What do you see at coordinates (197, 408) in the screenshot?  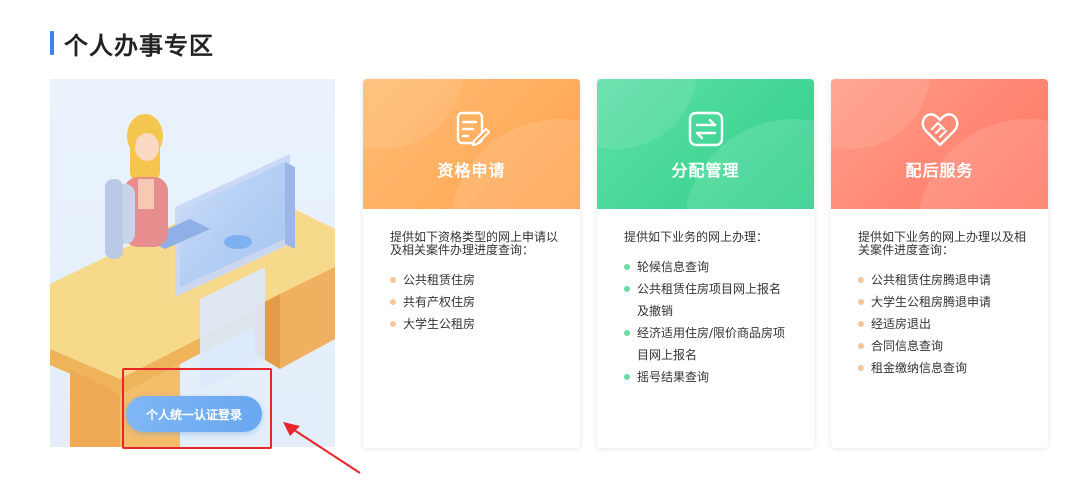 I see `highlight-box` at bounding box center [197, 408].